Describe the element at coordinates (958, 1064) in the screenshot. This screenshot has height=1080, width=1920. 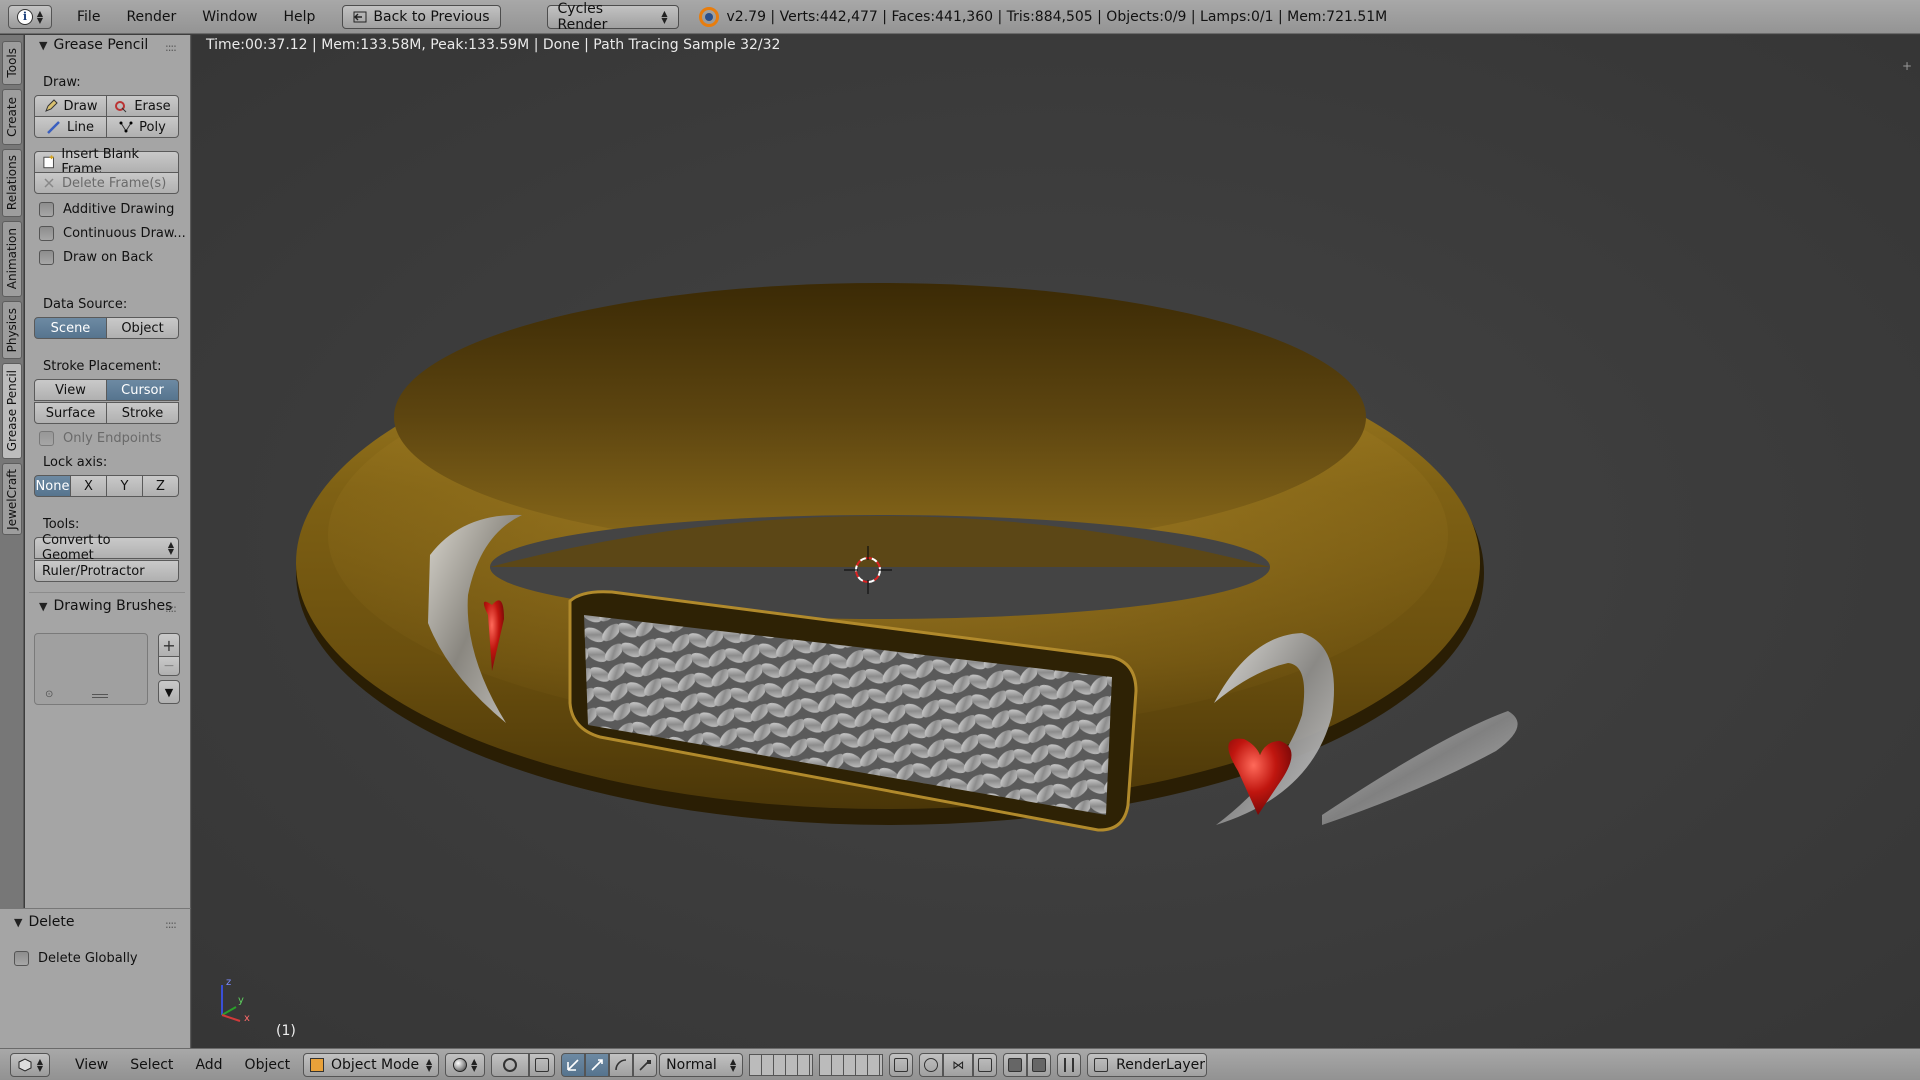
I see `snap-element-dropdown: ⋈` at that location.